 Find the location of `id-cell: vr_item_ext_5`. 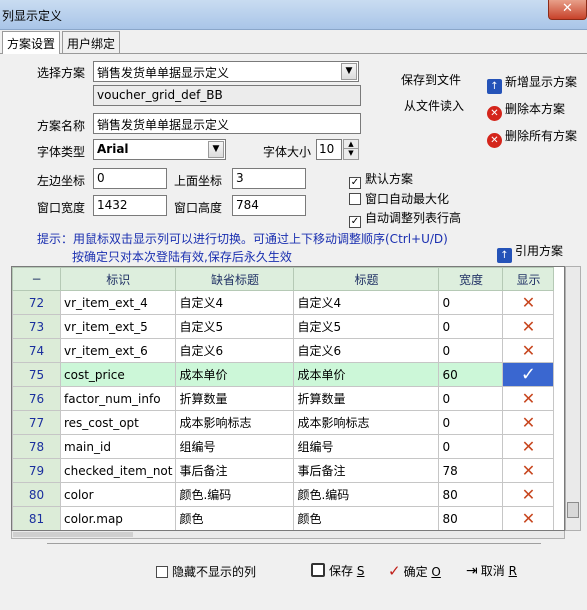

id-cell: vr_item_ext_5 is located at coordinates (118, 326).